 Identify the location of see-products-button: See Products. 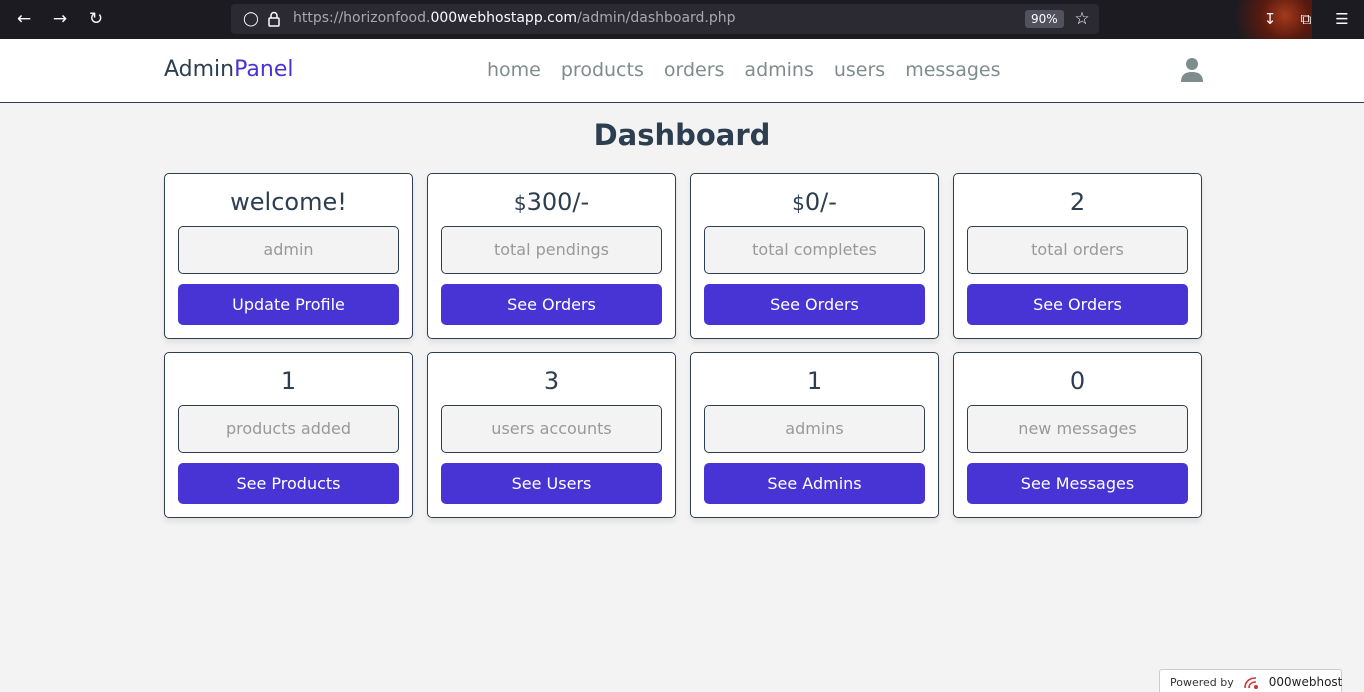
(288, 483).